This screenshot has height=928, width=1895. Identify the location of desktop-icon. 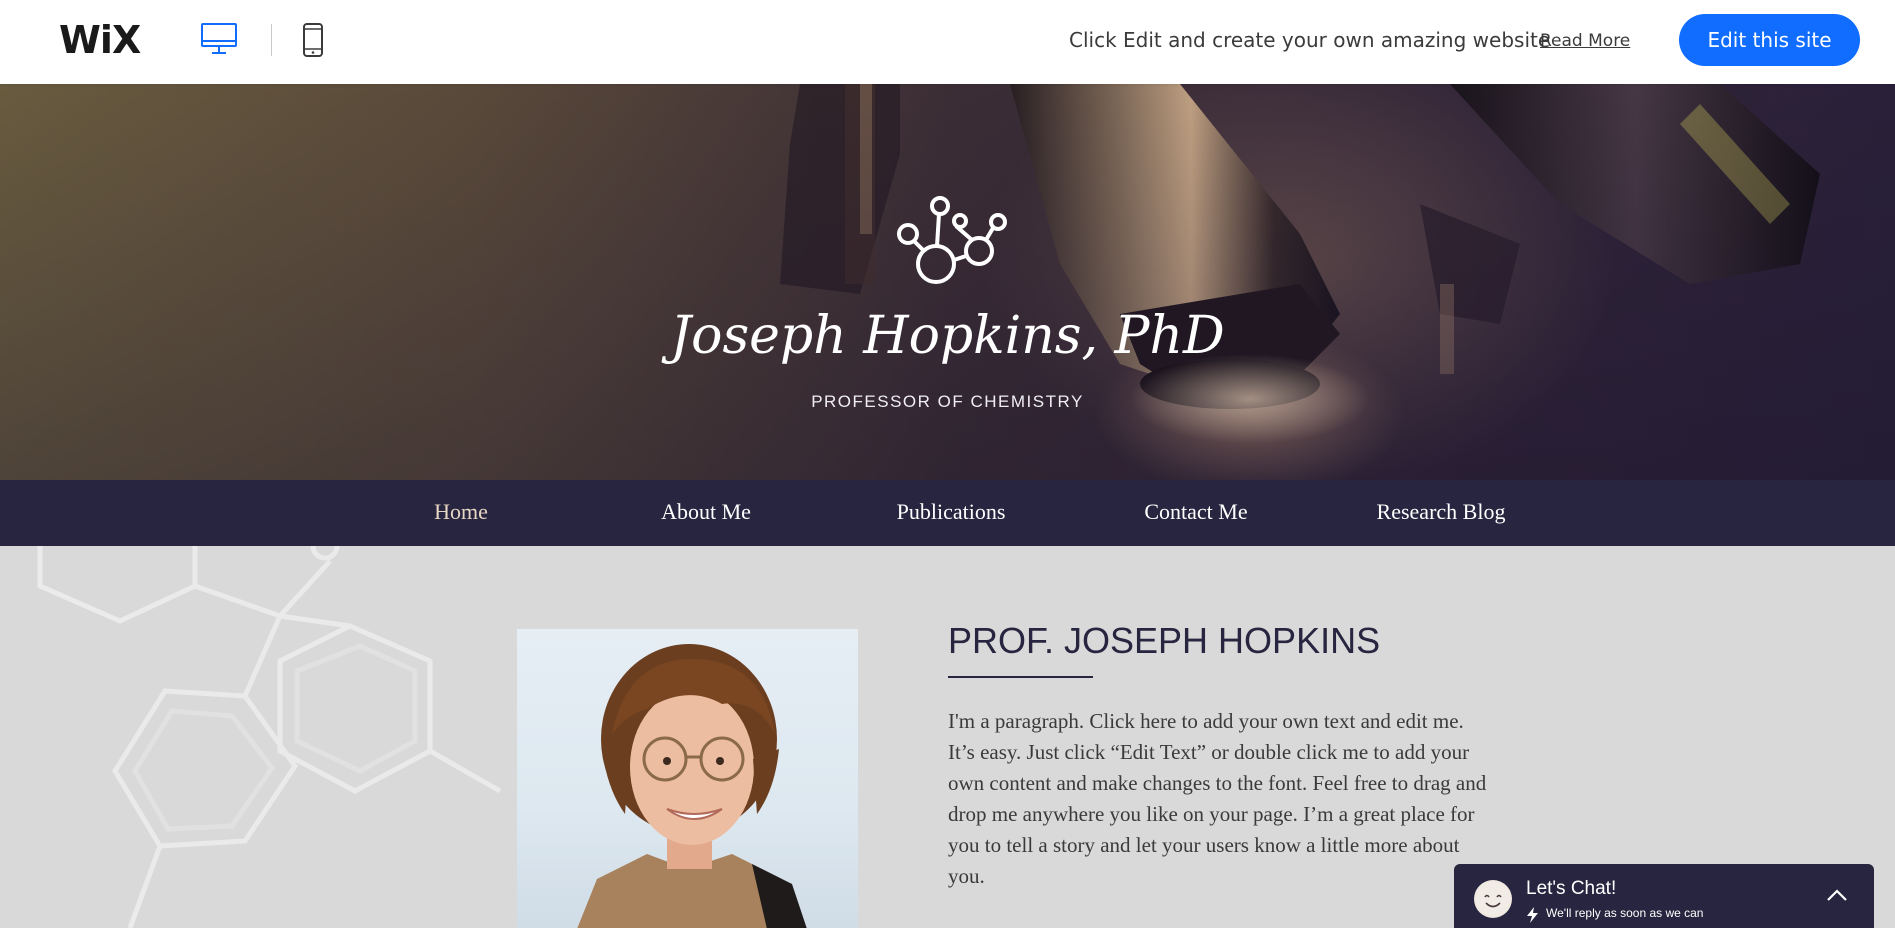
(219, 39).